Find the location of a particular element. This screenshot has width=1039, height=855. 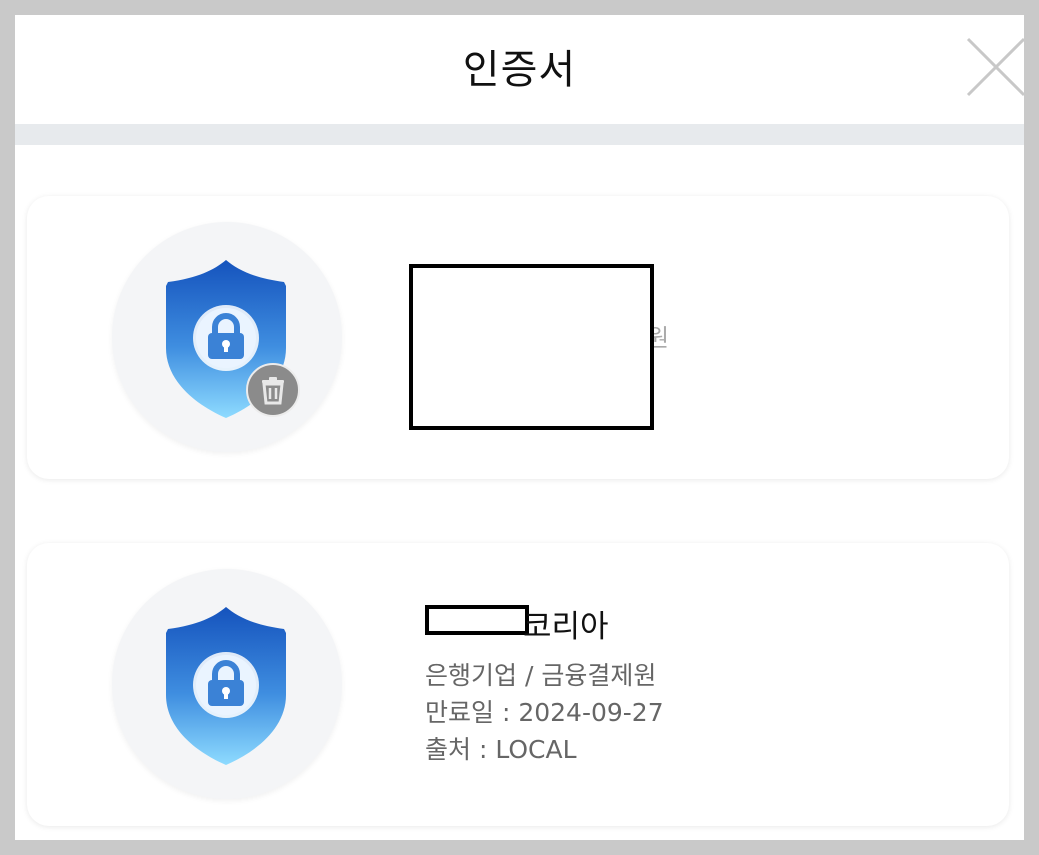

header-divider is located at coordinates (519, 134).